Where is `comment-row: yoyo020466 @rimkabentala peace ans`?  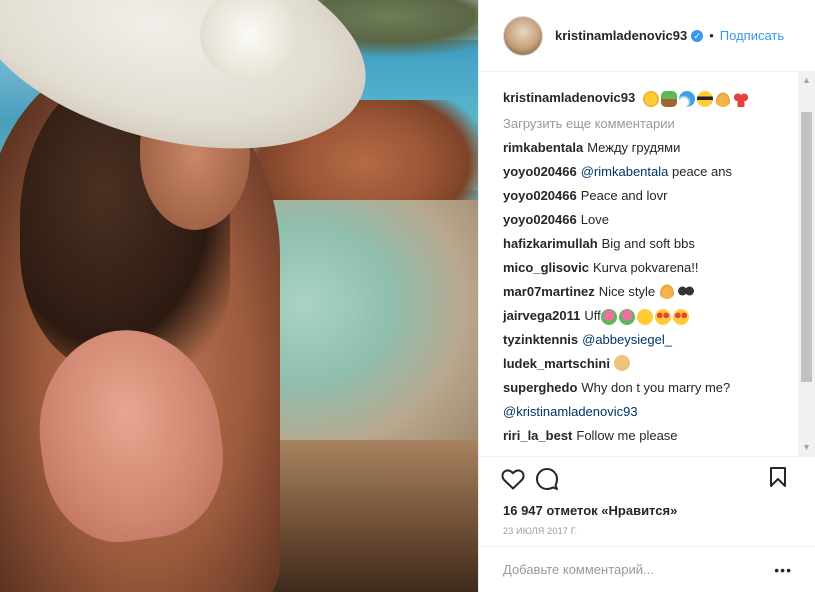
comment-row: yoyo020466 @rimkabentala peace ans is located at coordinates (651, 172).